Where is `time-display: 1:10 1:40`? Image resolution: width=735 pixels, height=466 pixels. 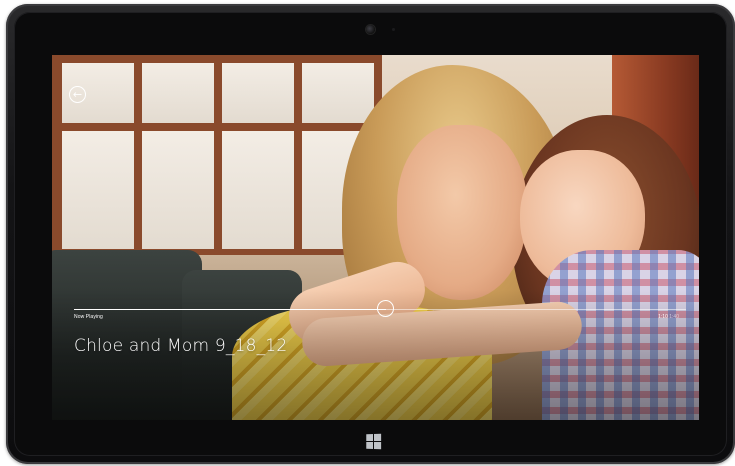 time-display: 1:10 1:40 is located at coordinates (668, 317).